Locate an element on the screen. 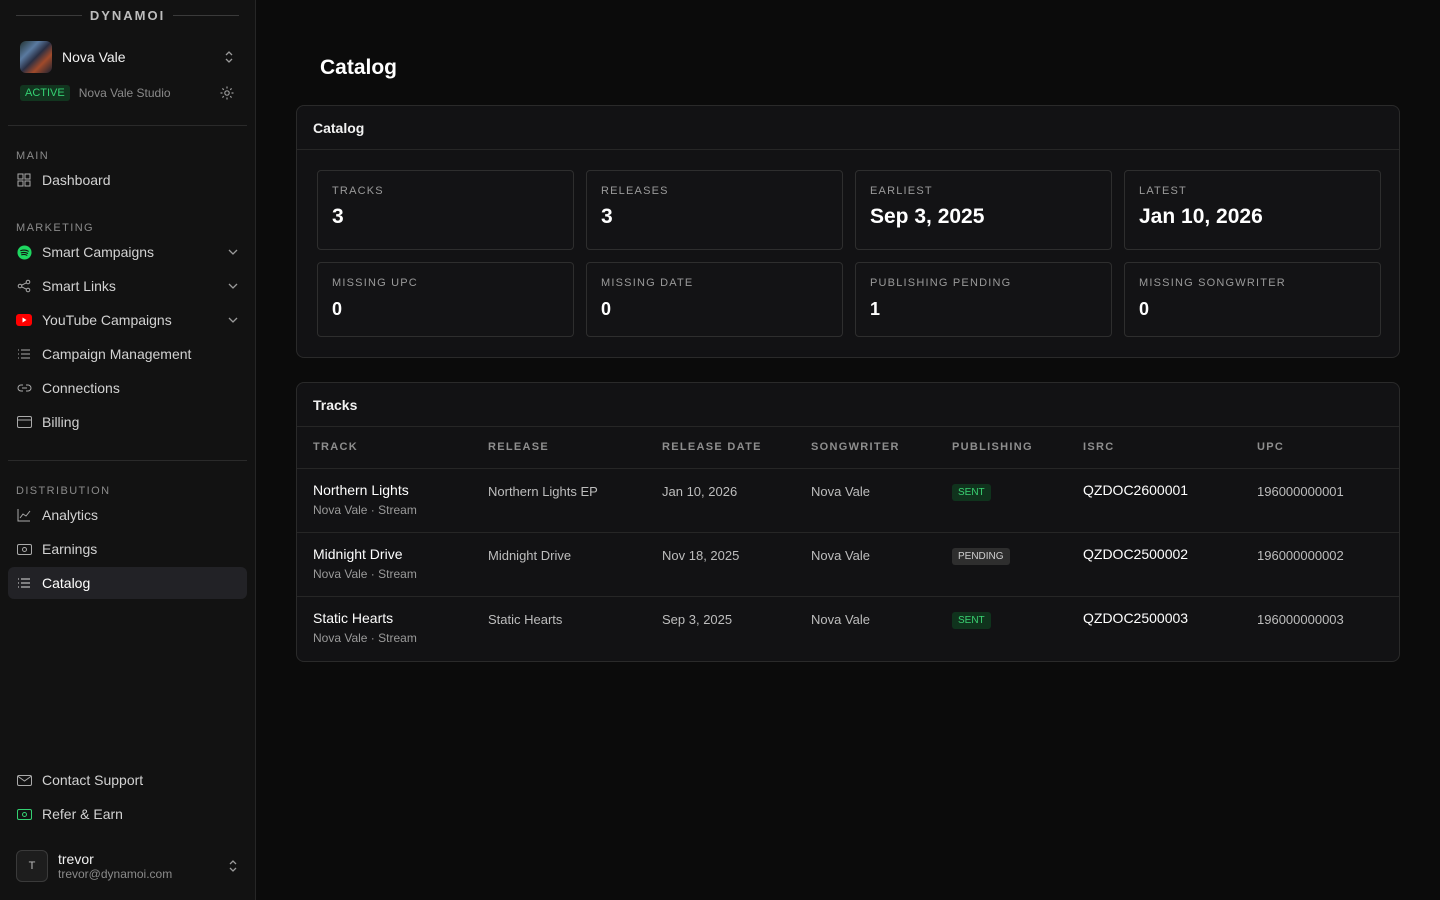  upc-cell: 196000000002 is located at coordinates (1320, 564).